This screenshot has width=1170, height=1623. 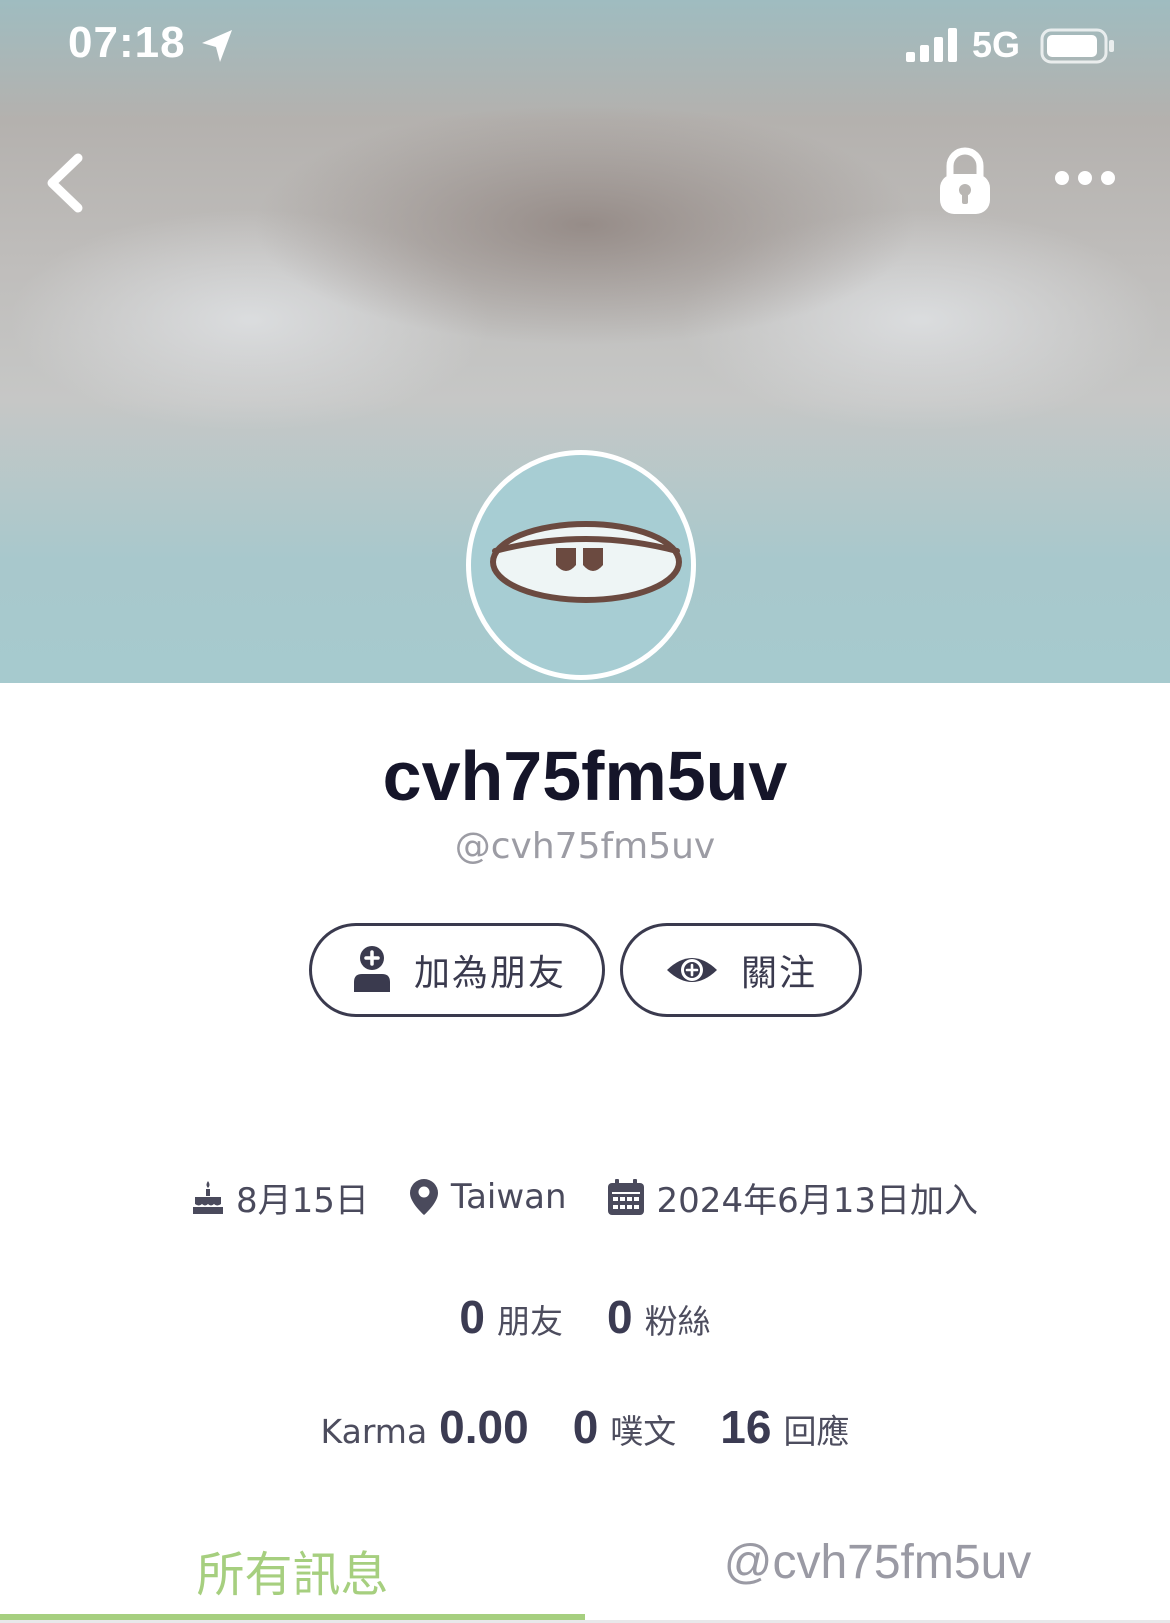 What do you see at coordinates (374, 1431) in the screenshot?
I see `karma-label: Karma` at bounding box center [374, 1431].